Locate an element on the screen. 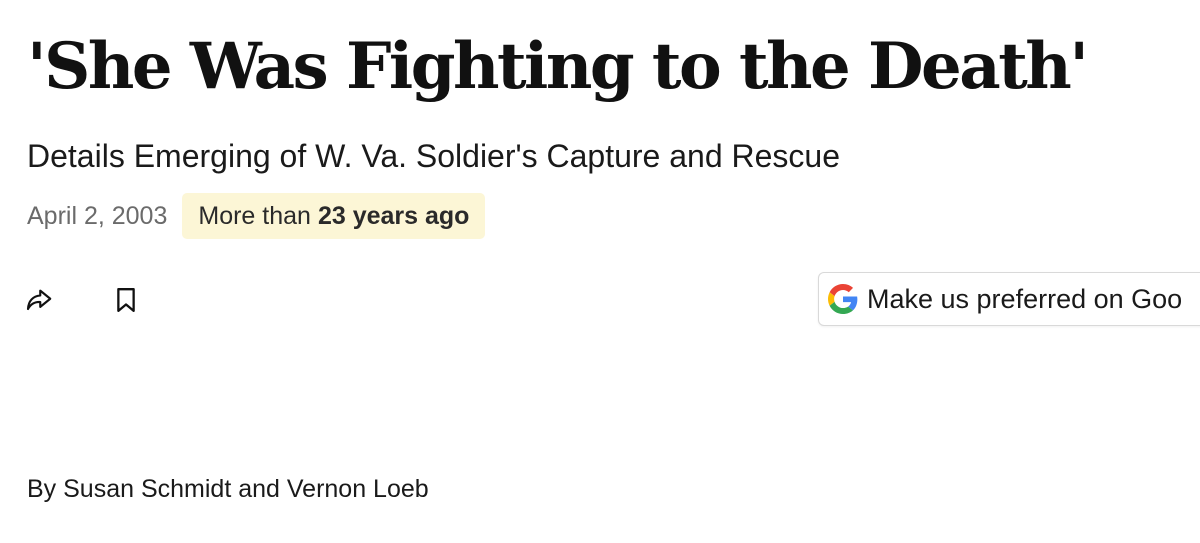  age-badge: More than 23 years ago is located at coordinates (334, 216).